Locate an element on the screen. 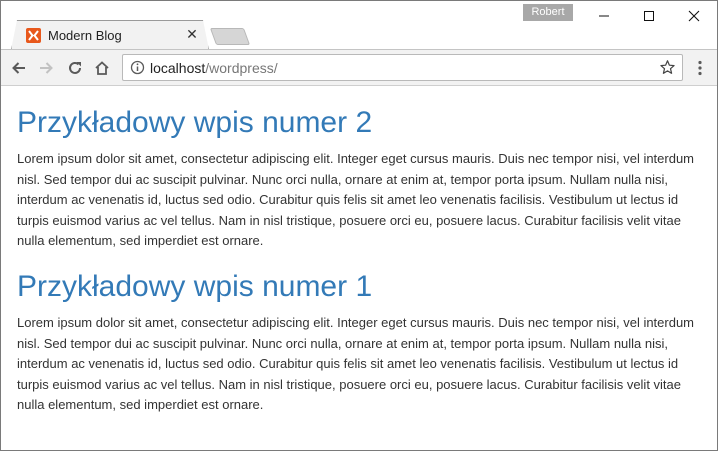 Image resolution: width=718 pixels, height=451 pixels. arrow-left-icon is located at coordinates (18, 68).